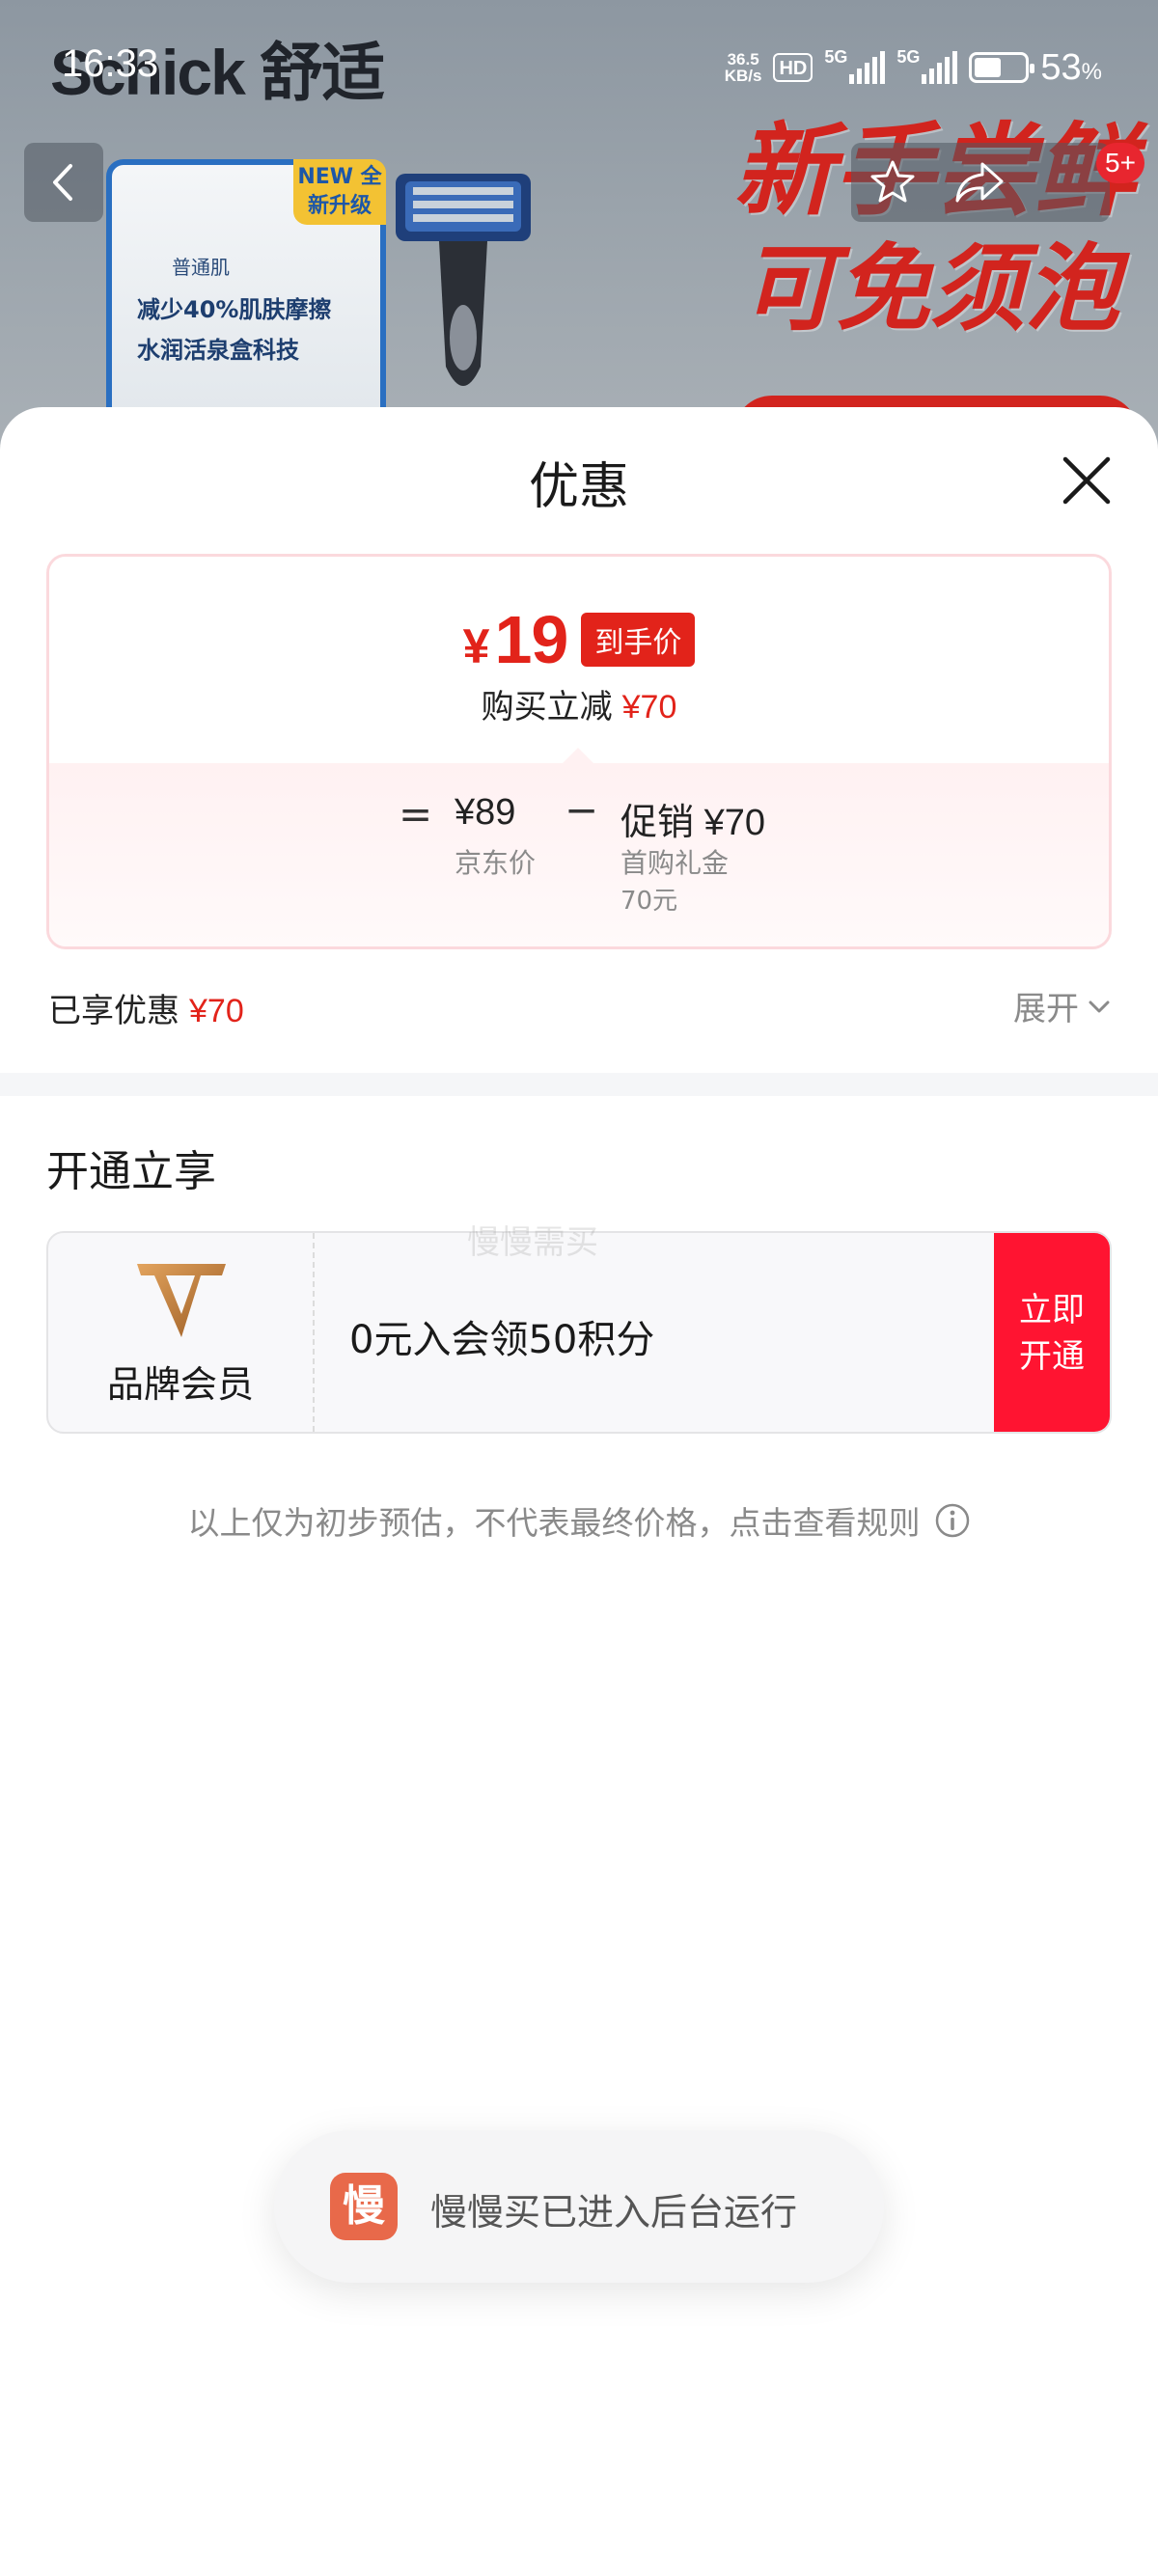 The height and width of the screenshot is (2576, 1158). Describe the element at coordinates (578, 487) in the screenshot. I see `sheet-title: 优惠` at that location.